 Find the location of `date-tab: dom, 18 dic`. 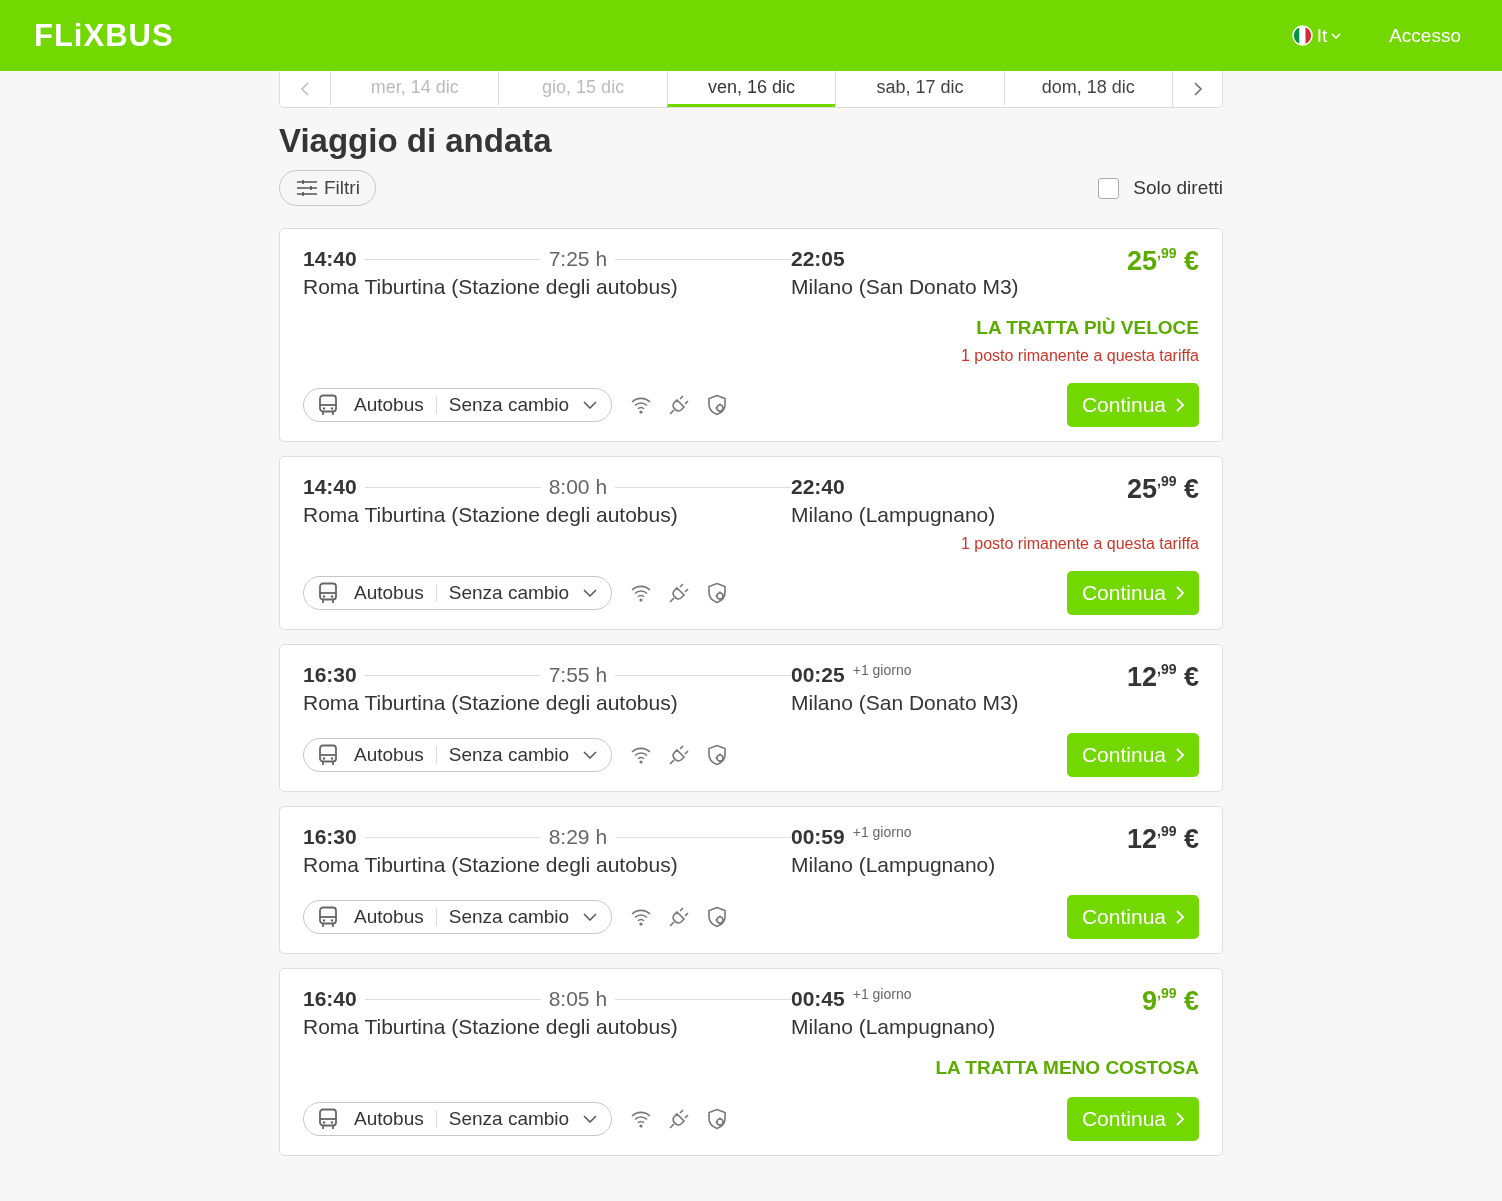

date-tab: dom, 18 dic is located at coordinates (1088, 89).